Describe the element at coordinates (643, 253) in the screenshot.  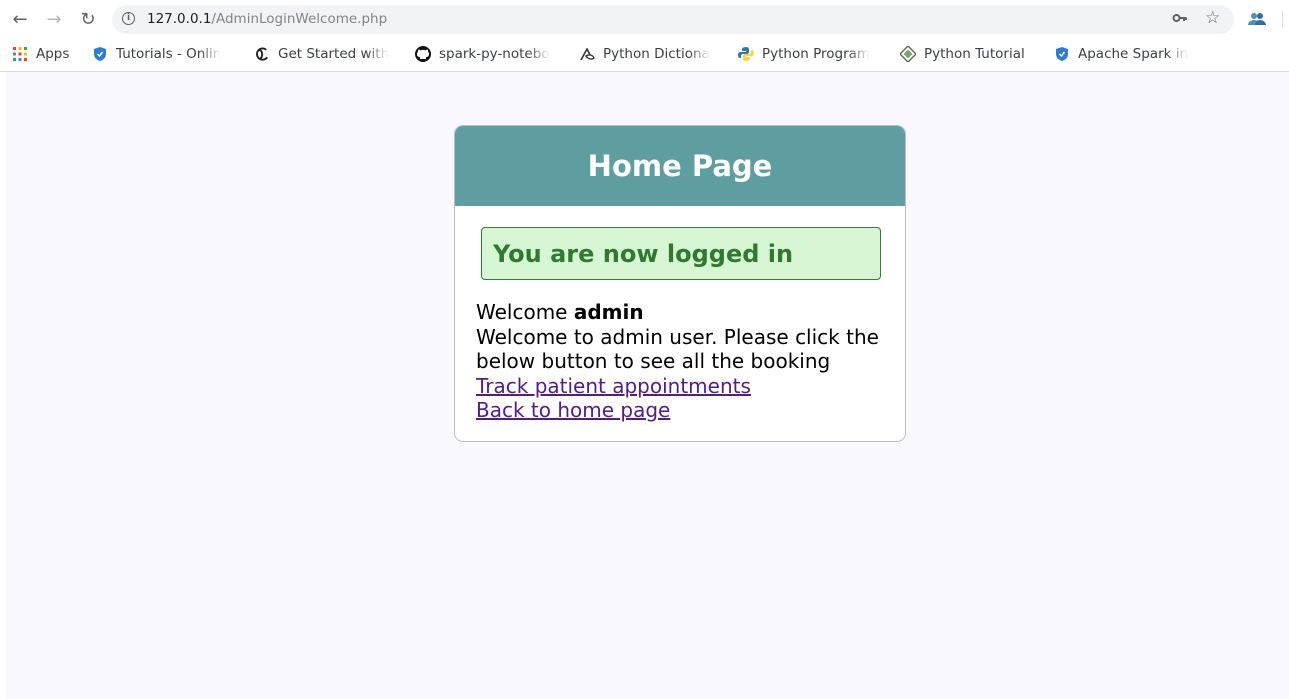
I see `success-message: You are now logged in` at that location.